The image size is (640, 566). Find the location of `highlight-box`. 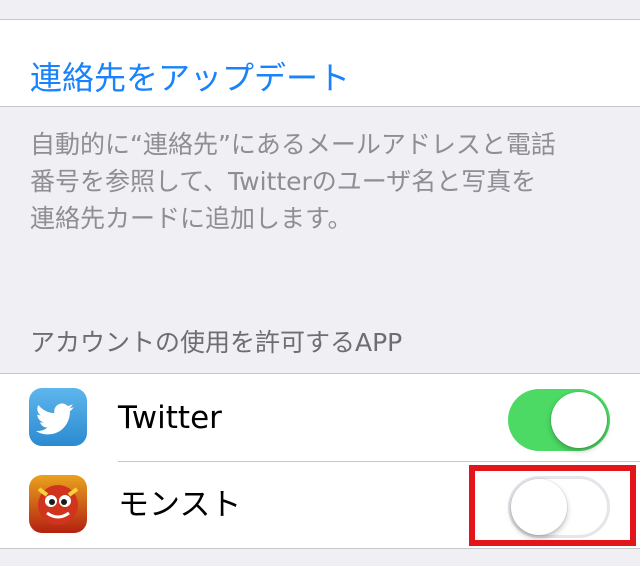

highlight-box is located at coordinates (552, 505).